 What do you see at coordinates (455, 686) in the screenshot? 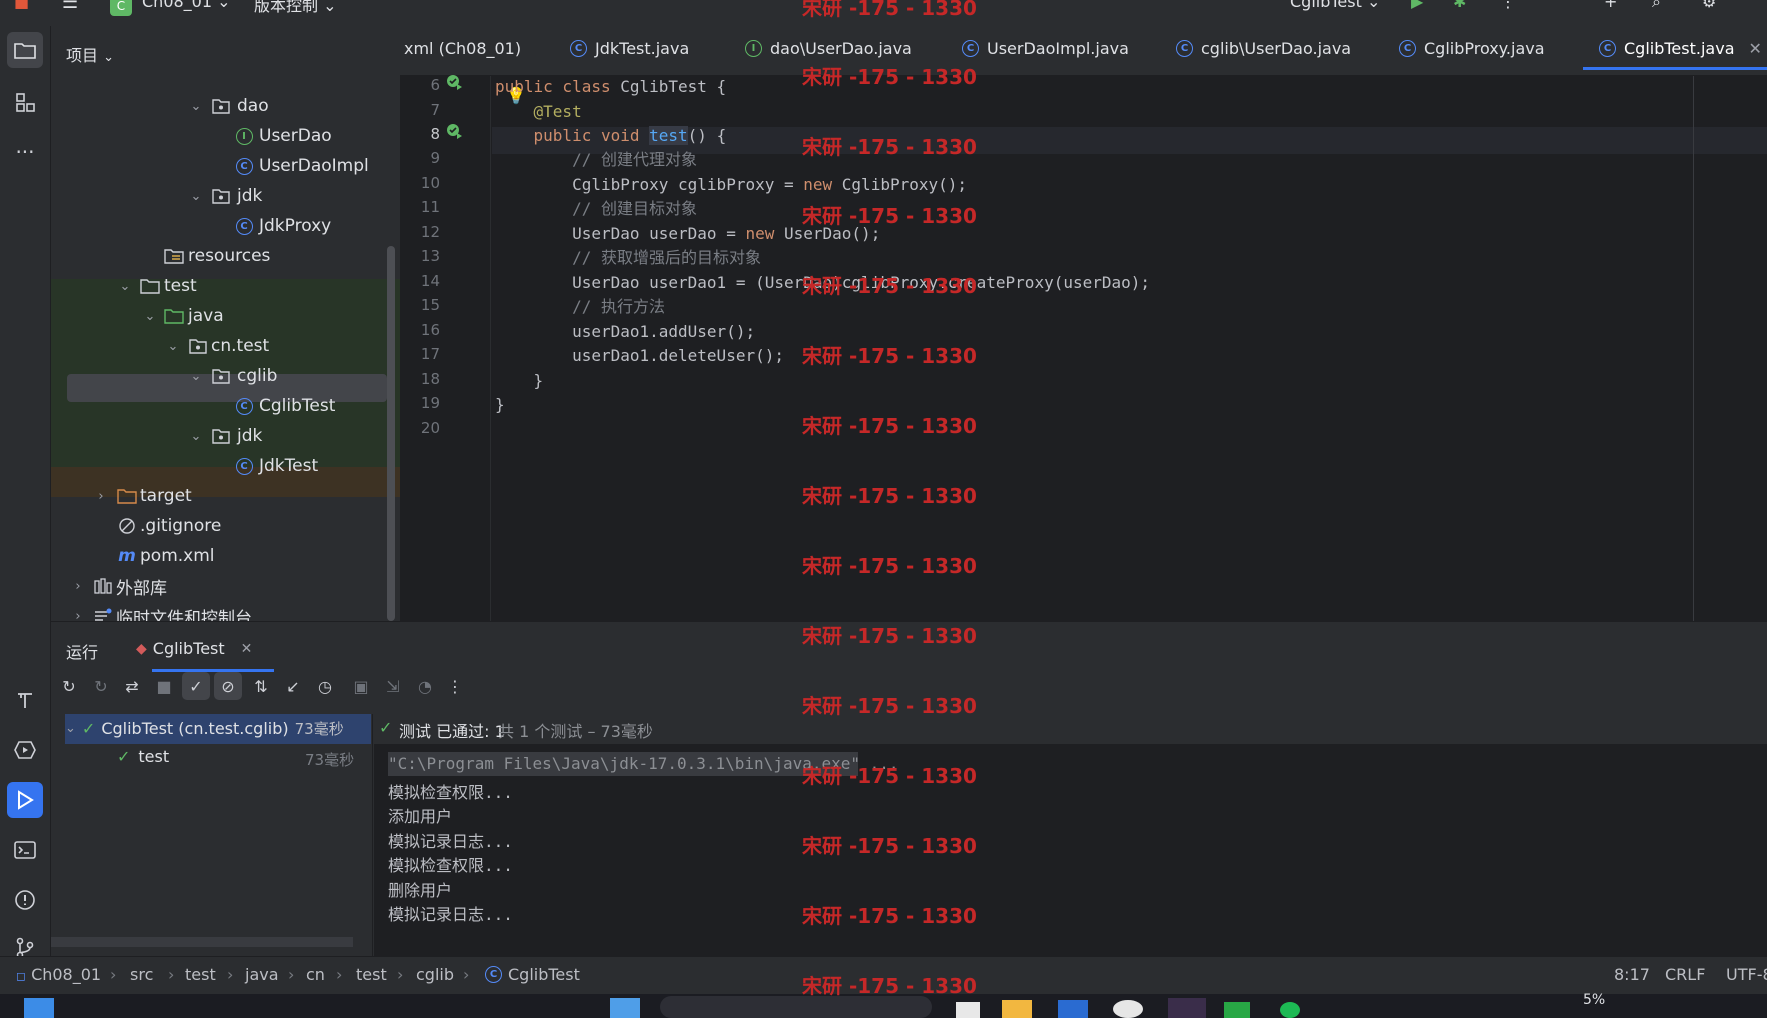
I see `more-options-icon: ⋮` at bounding box center [455, 686].